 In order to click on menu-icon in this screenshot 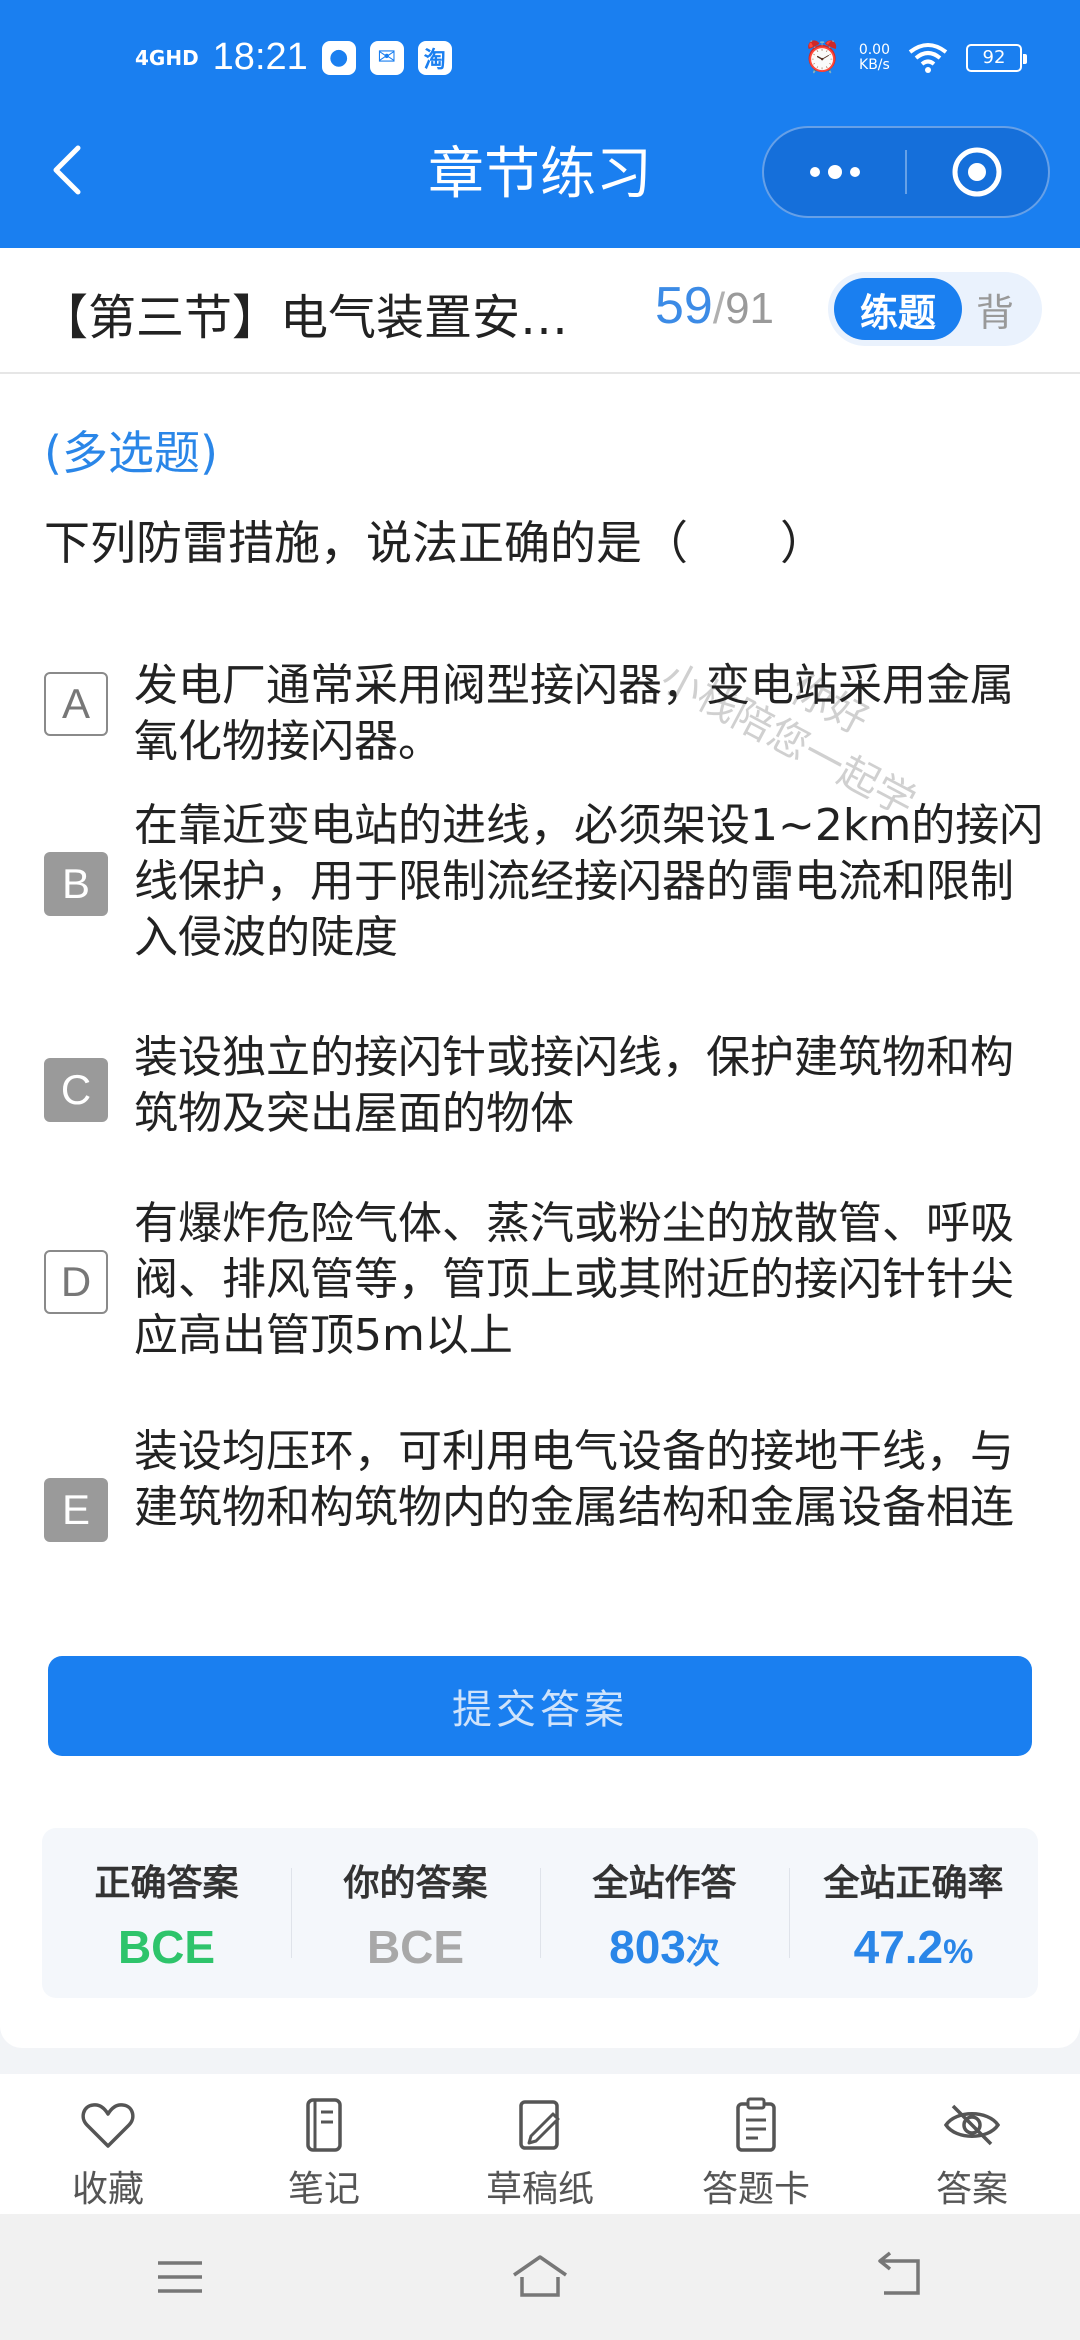, I will do `click(180, 2277)`.